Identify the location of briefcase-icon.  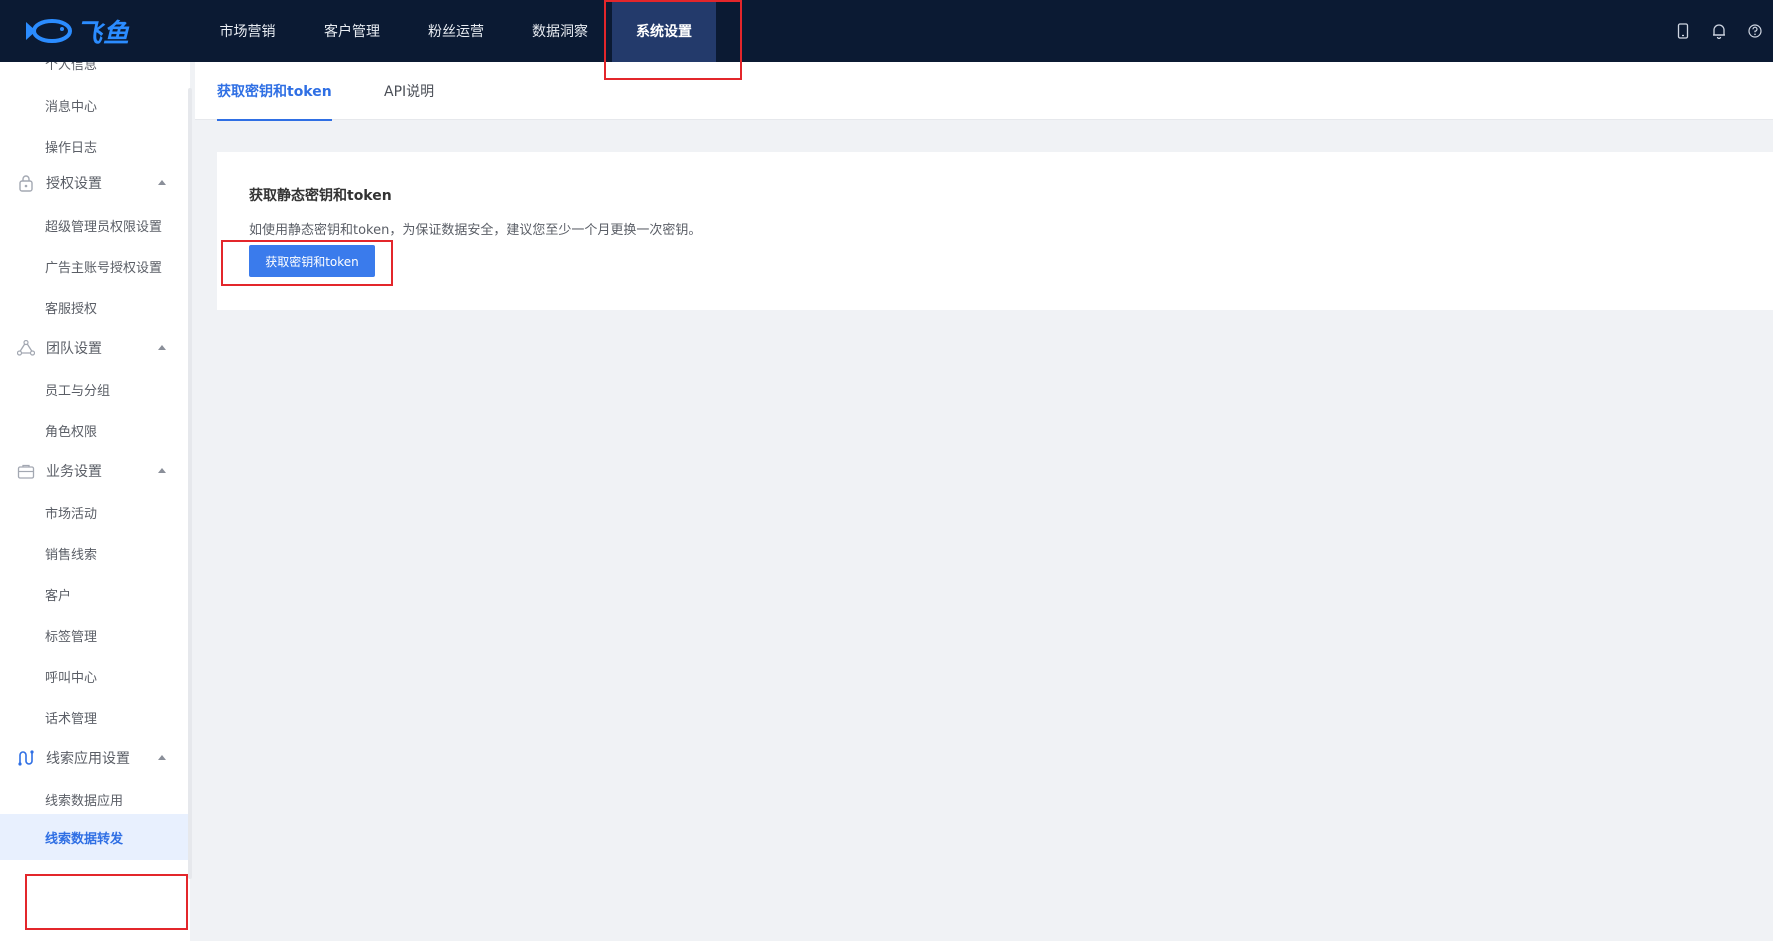
(26, 471).